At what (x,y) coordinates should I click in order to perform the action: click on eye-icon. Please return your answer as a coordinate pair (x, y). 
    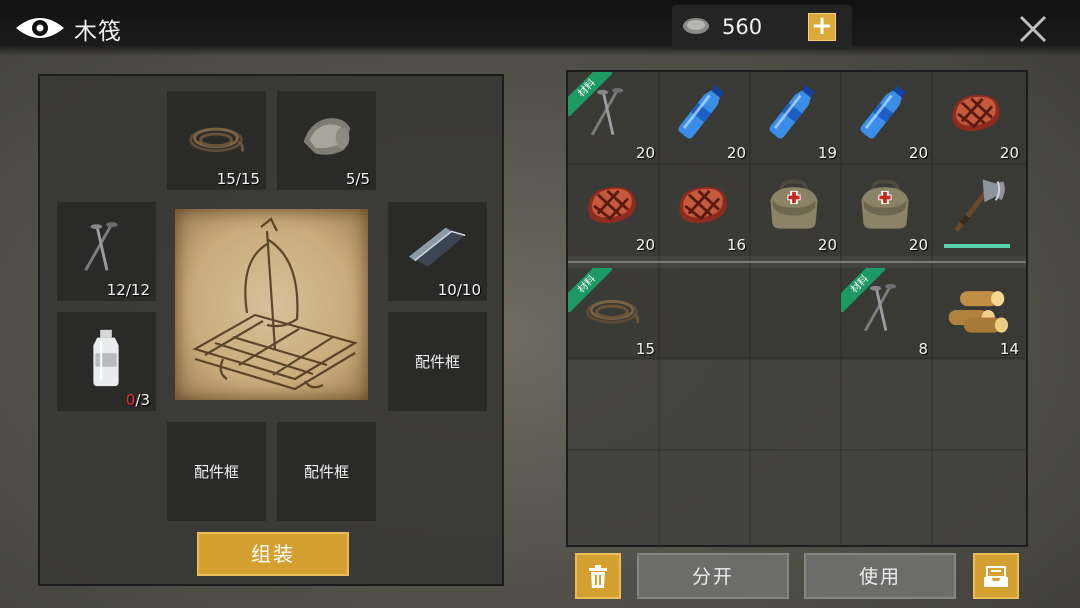
    Looking at the image, I should click on (40, 28).